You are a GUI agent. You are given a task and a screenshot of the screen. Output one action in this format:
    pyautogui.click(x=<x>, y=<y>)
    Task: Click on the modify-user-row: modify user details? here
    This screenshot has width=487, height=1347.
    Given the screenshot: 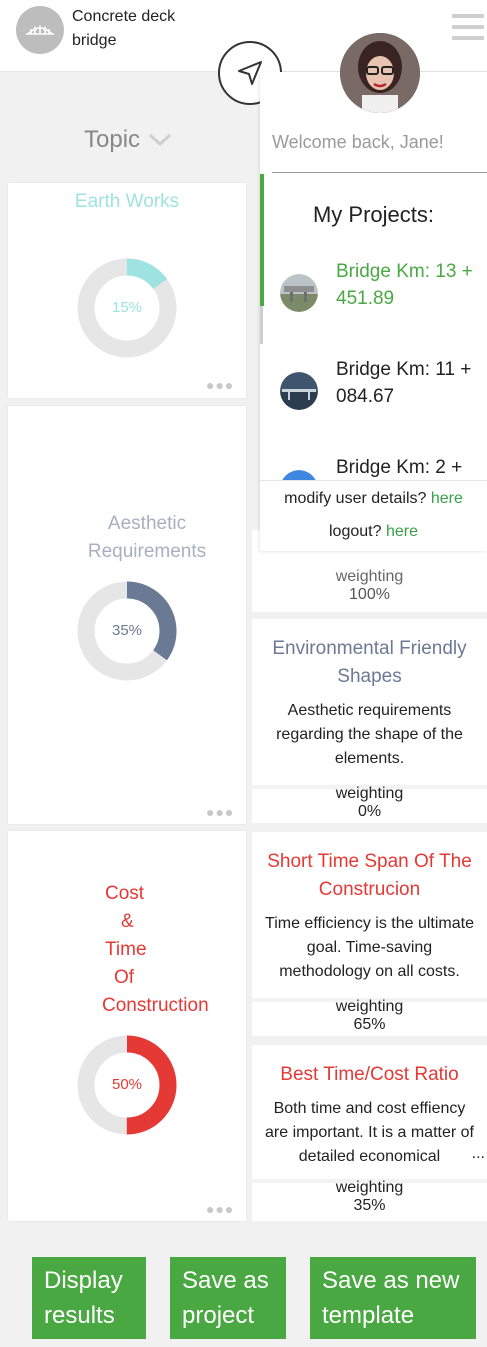 What is the action you would take?
    pyautogui.click(x=373, y=498)
    